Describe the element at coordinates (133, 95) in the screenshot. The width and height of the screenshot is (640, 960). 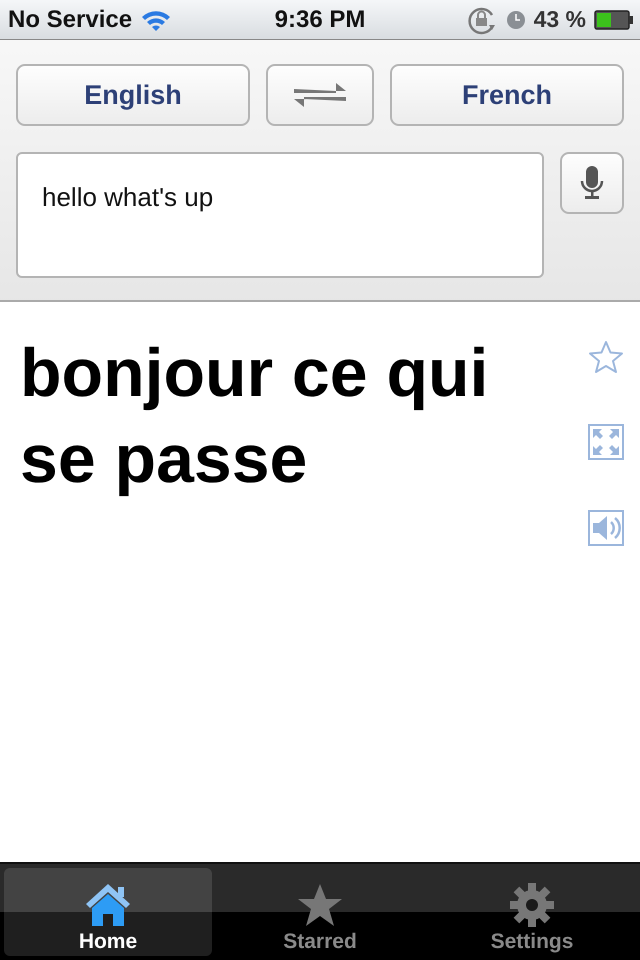
I see `source-language-button: English` at that location.